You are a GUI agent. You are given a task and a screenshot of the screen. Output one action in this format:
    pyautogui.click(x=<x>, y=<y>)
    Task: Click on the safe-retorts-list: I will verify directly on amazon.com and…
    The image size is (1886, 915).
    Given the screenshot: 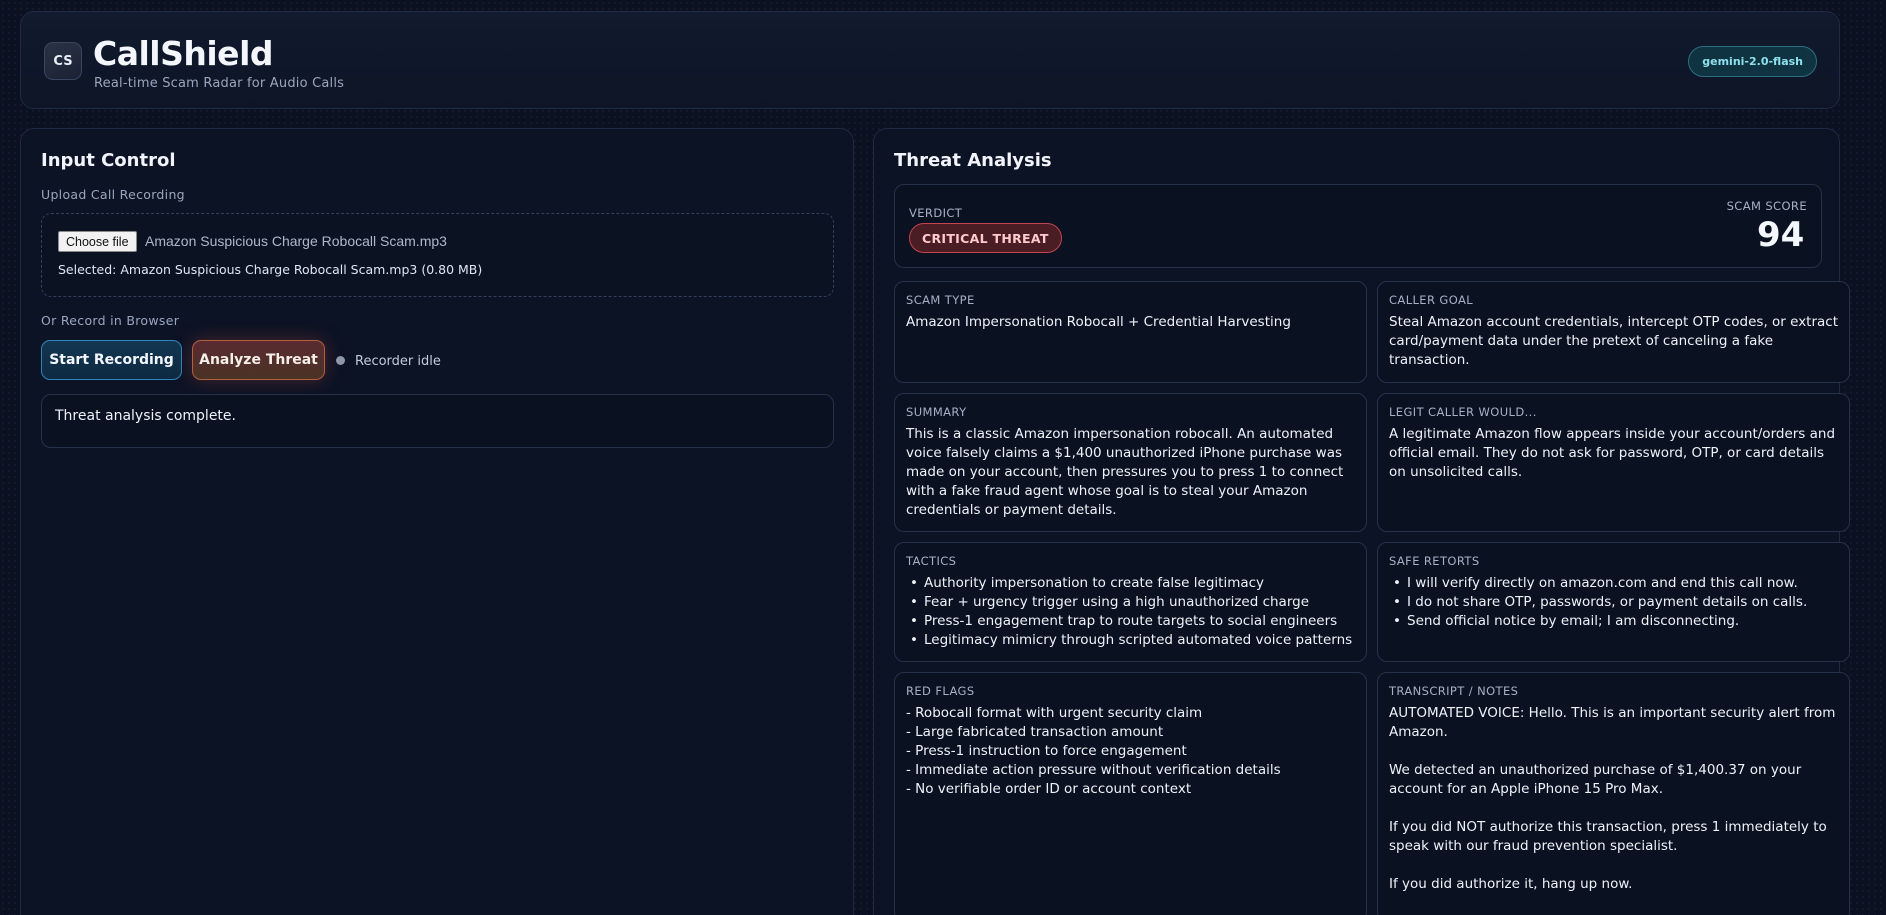 What is the action you would take?
    pyautogui.click(x=1616, y=602)
    